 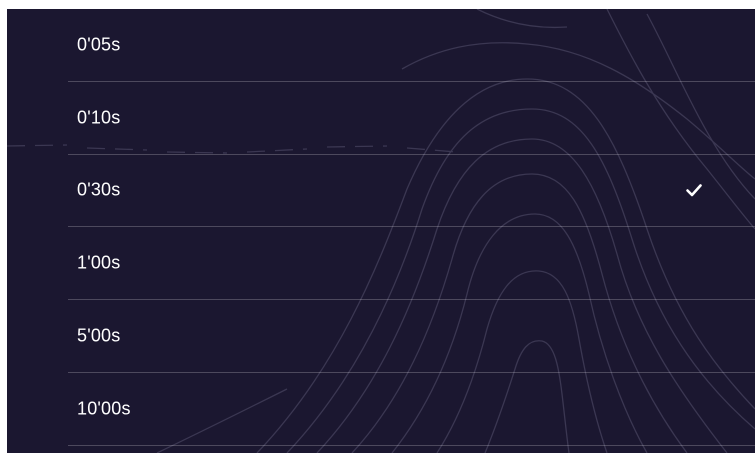 What do you see at coordinates (104, 408) in the screenshot?
I see `option-label: 10'00s` at bounding box center [104, 408].